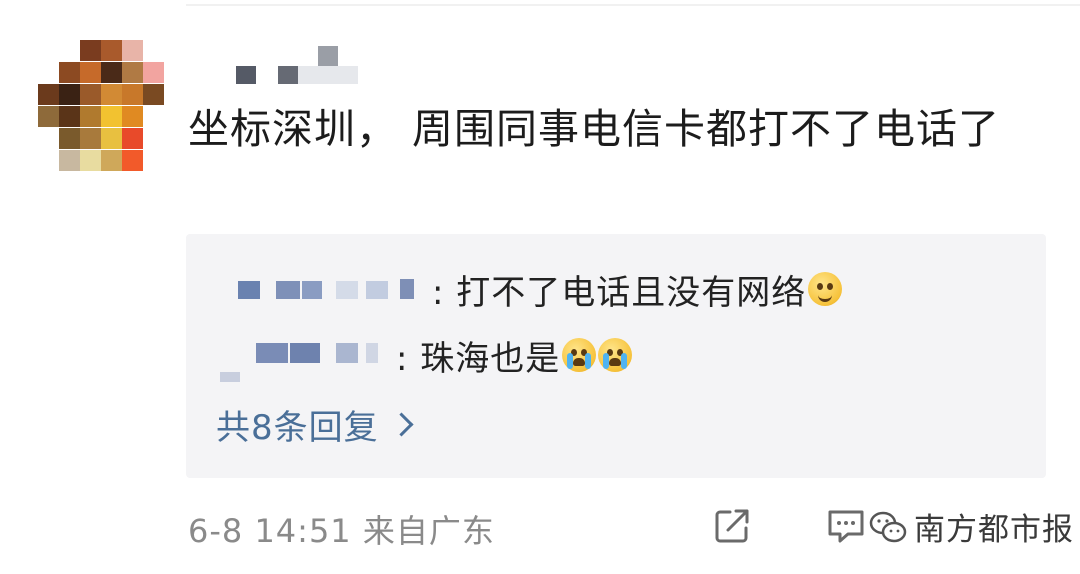 The height and width of the screenshot is (574, 1080). I want to click on reply-text: : 打不了电话且没有网络, so click(619, 292).